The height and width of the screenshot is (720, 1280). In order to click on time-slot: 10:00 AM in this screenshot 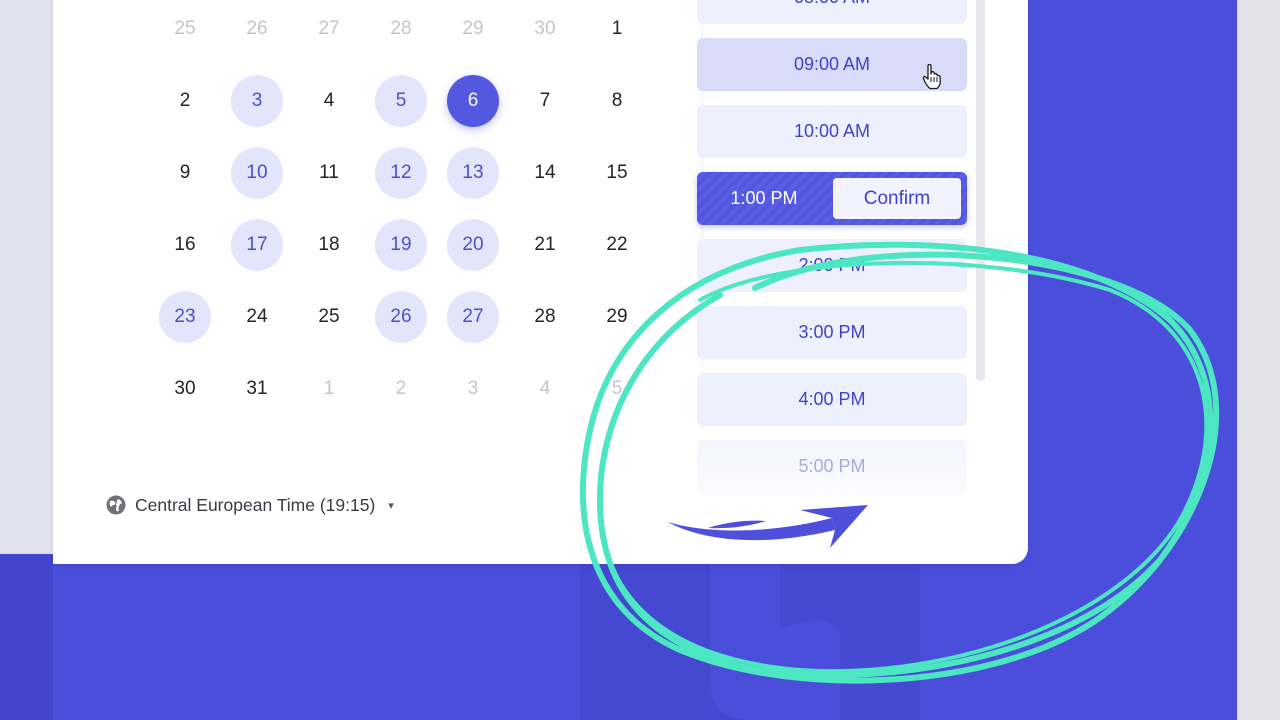, I will do `click(832, 131)`.